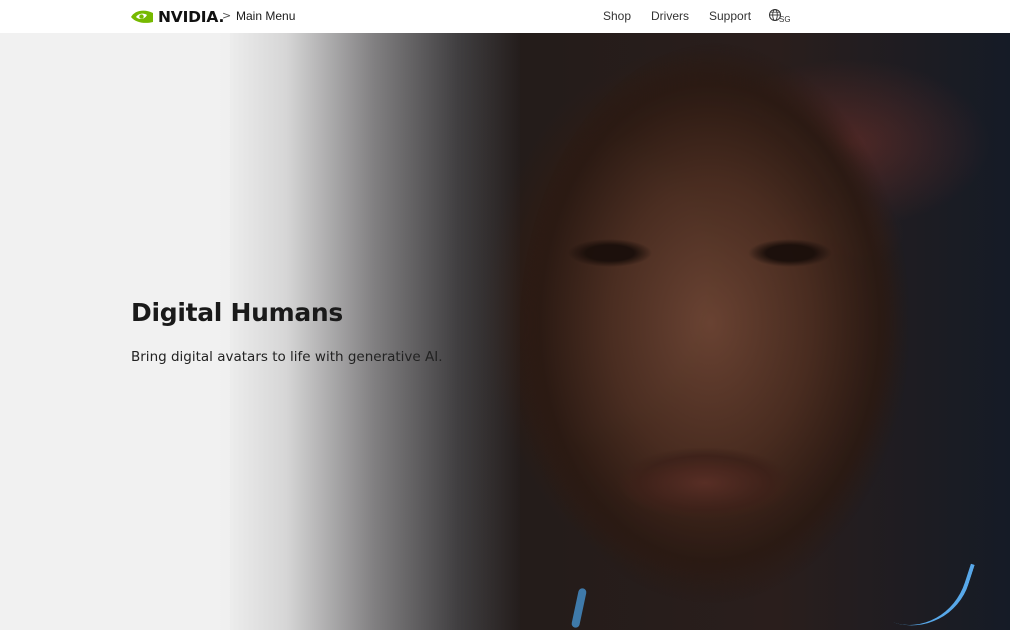  Describe the element at coordinates (265, 16) in the screenshot. I see `main-menu-link: Main Menu` at that location.